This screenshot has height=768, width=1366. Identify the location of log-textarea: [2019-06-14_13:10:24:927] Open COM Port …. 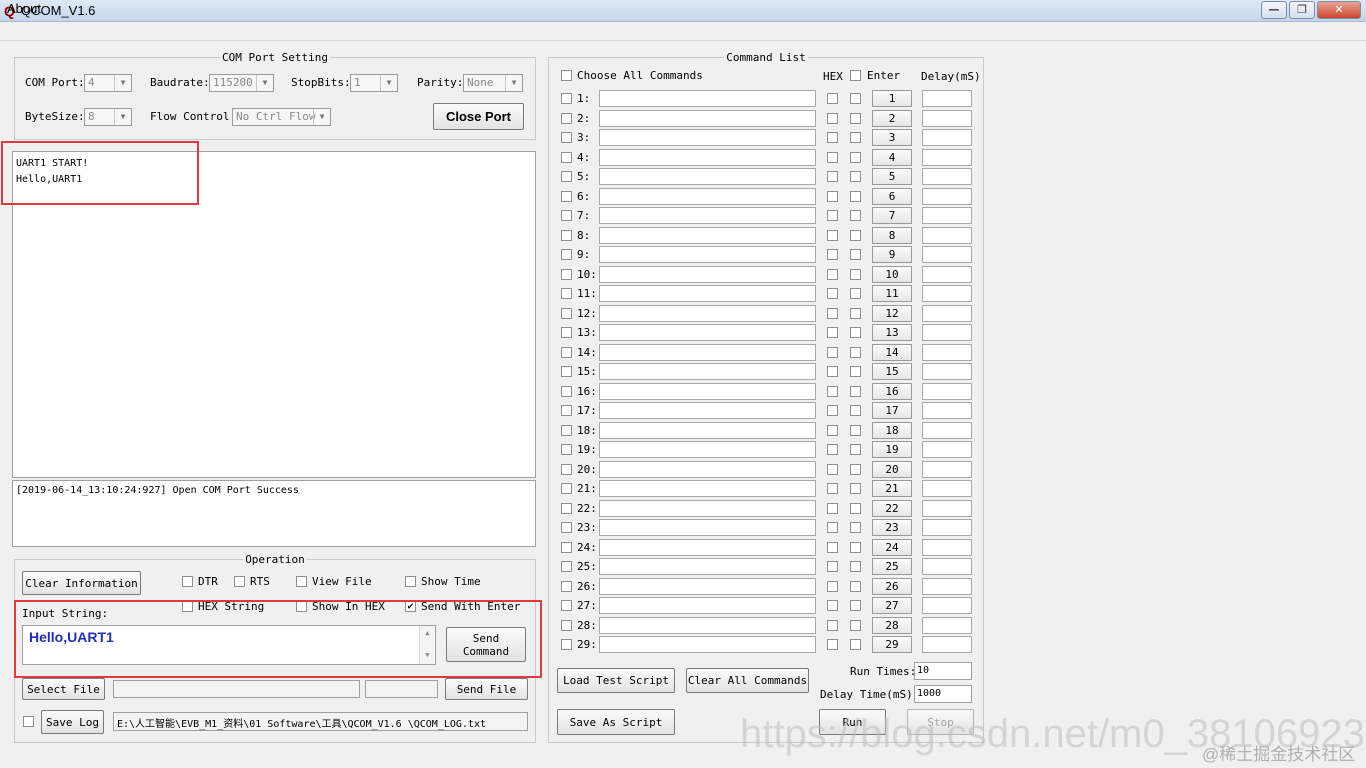
(274, 513).